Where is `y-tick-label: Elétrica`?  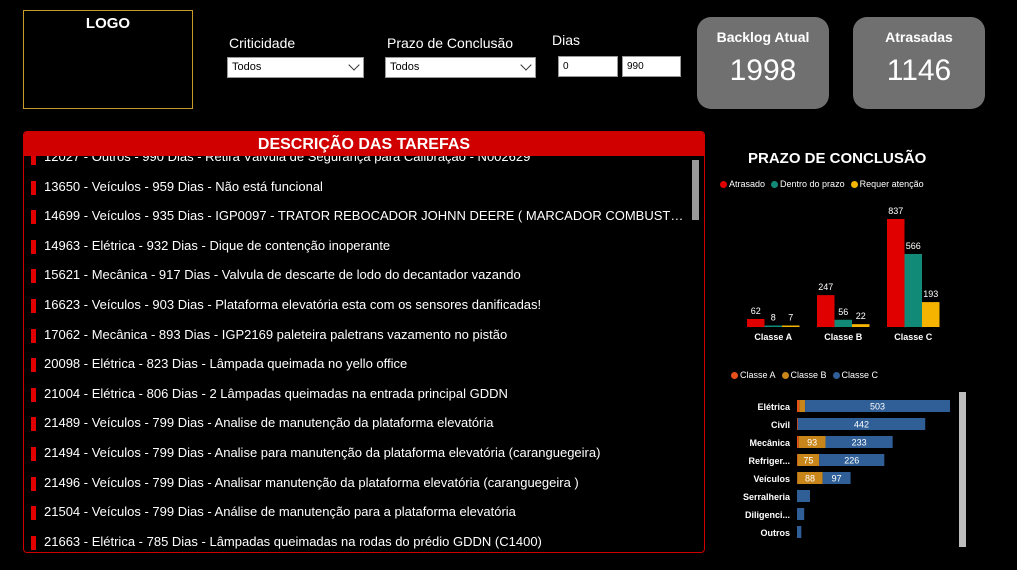 y-tick-label: Elétrica is located at coordinates (774, 407).